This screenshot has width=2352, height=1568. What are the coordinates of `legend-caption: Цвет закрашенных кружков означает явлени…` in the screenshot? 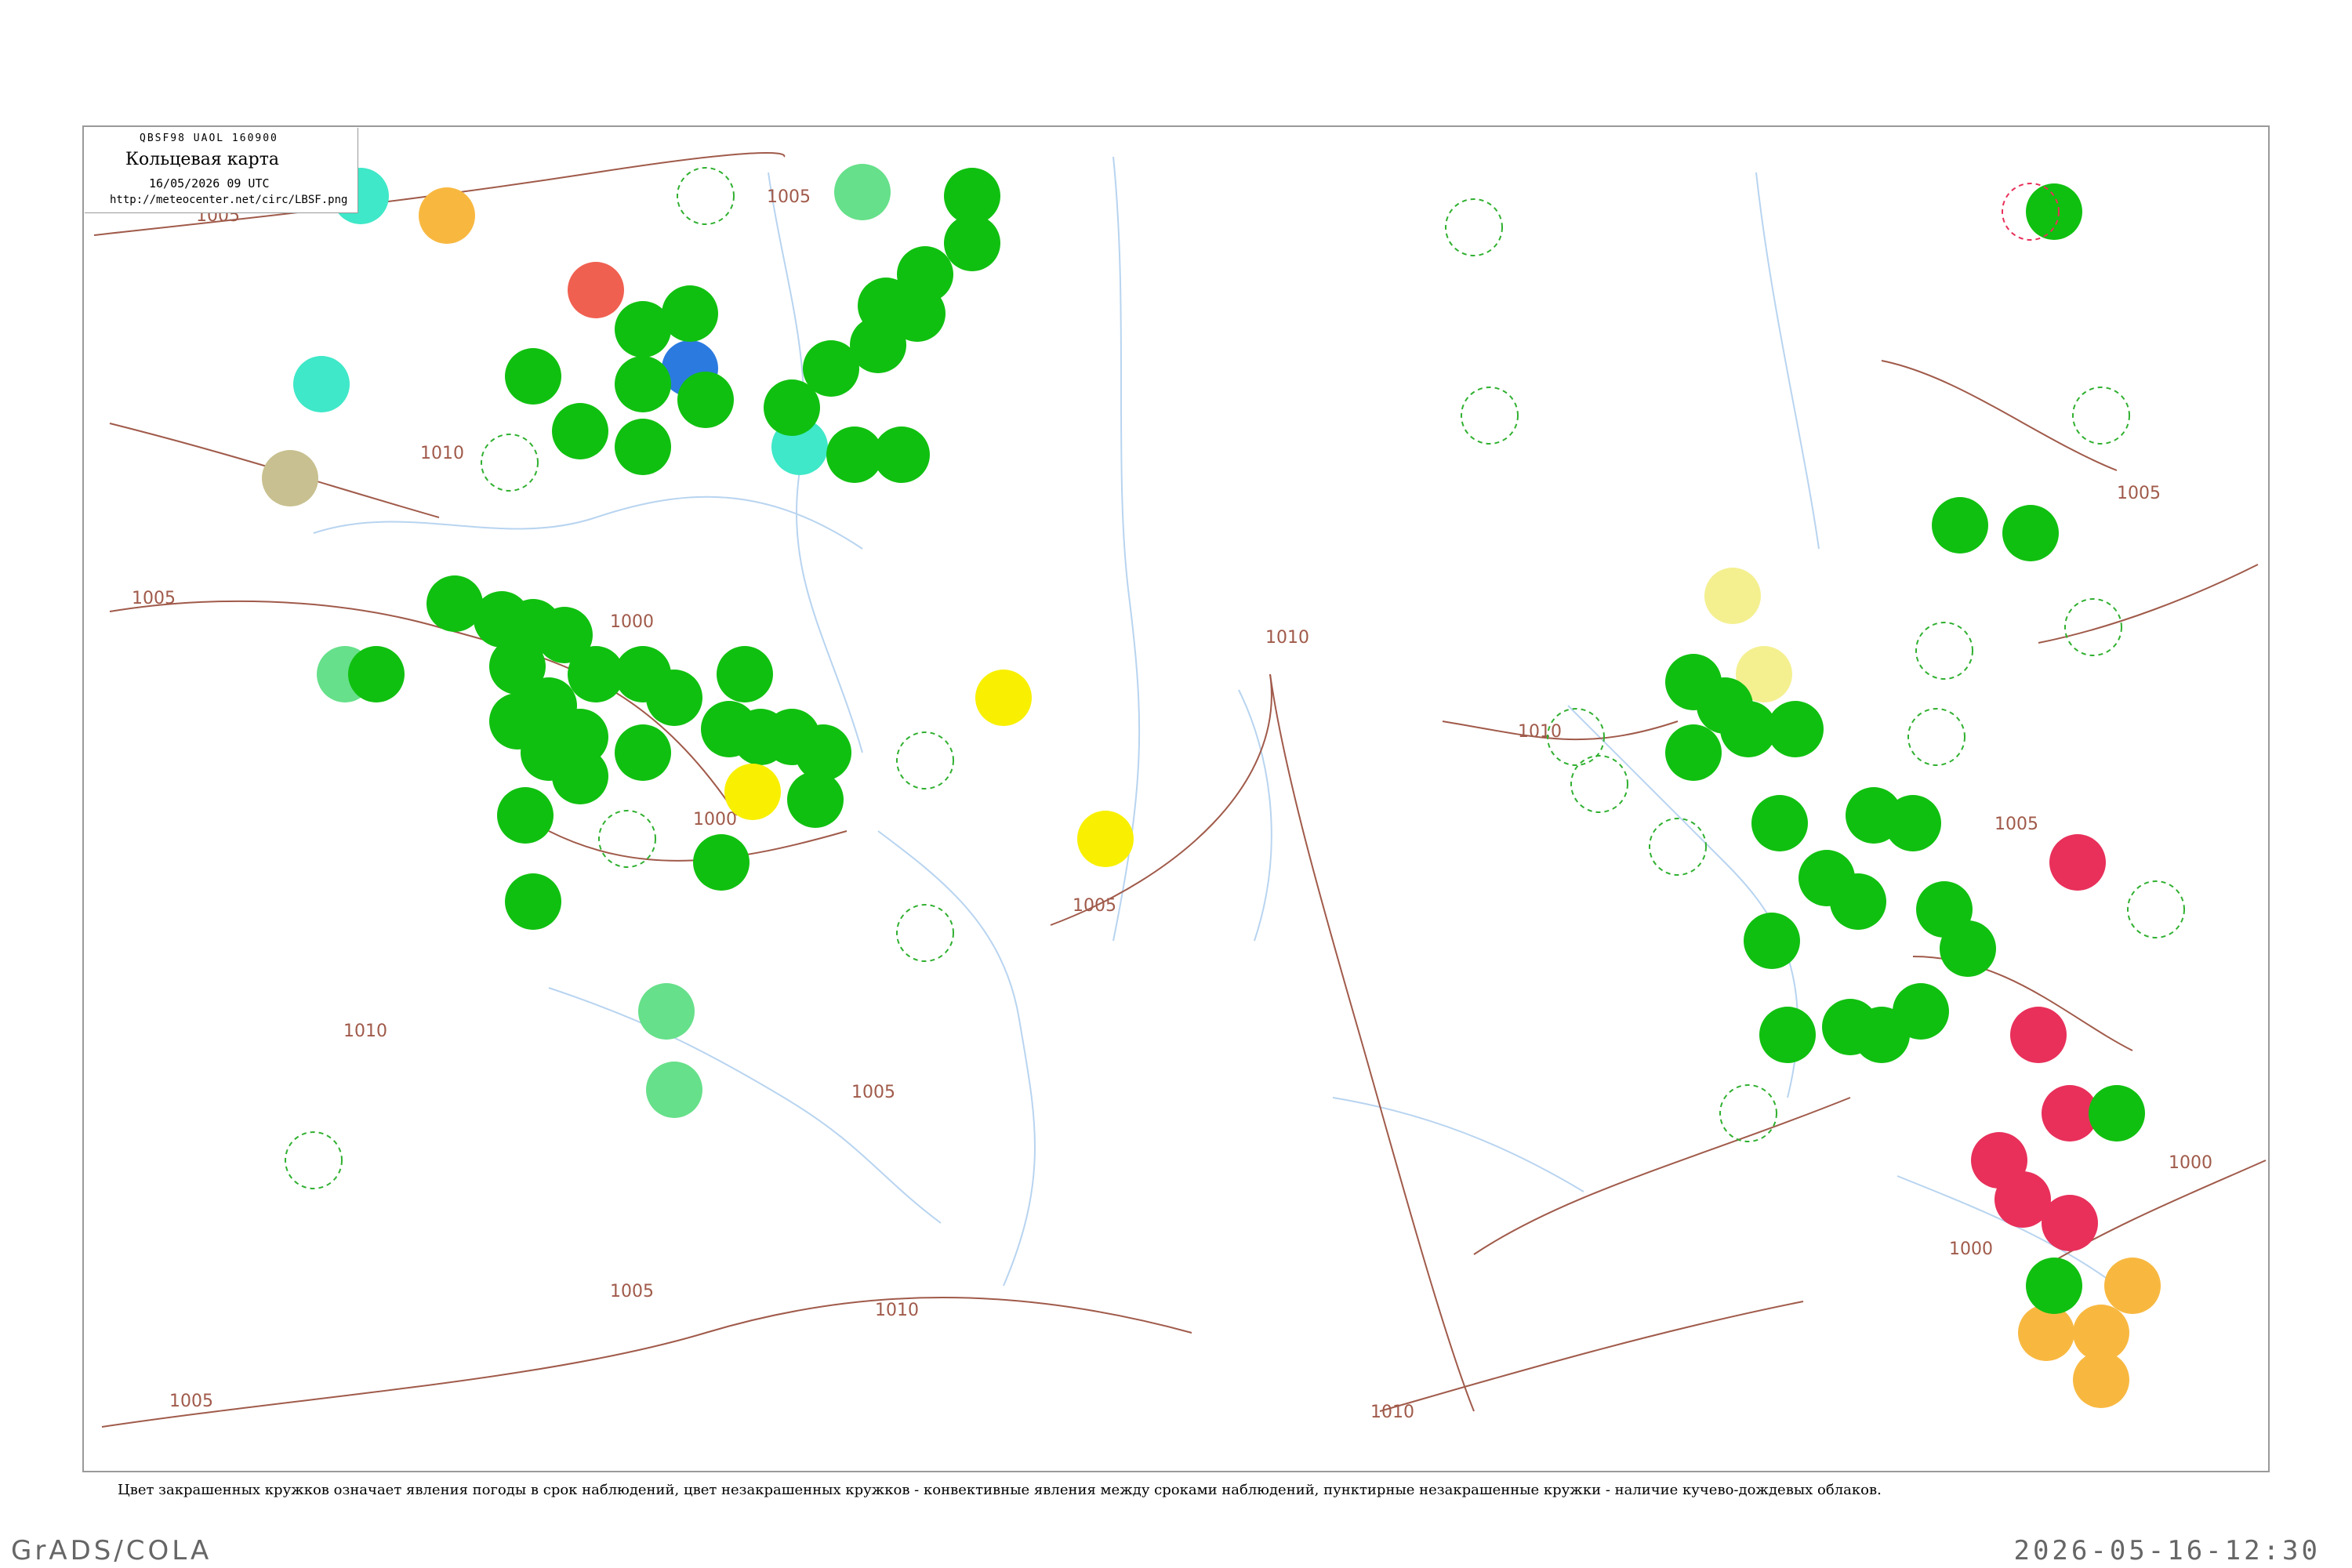 It's located at (1000, 1490).